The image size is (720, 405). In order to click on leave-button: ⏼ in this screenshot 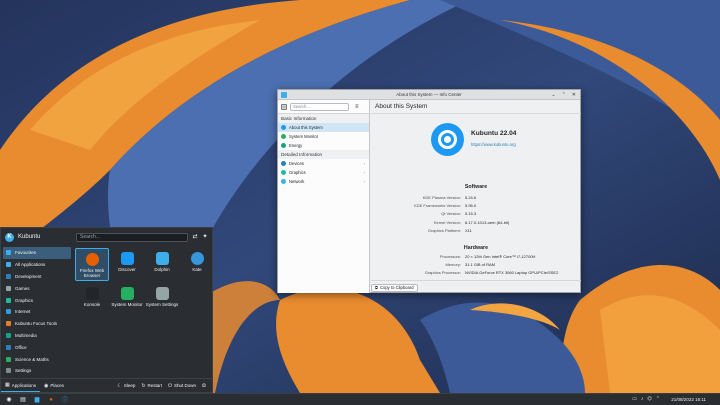, I will do `click(205, 386)`.